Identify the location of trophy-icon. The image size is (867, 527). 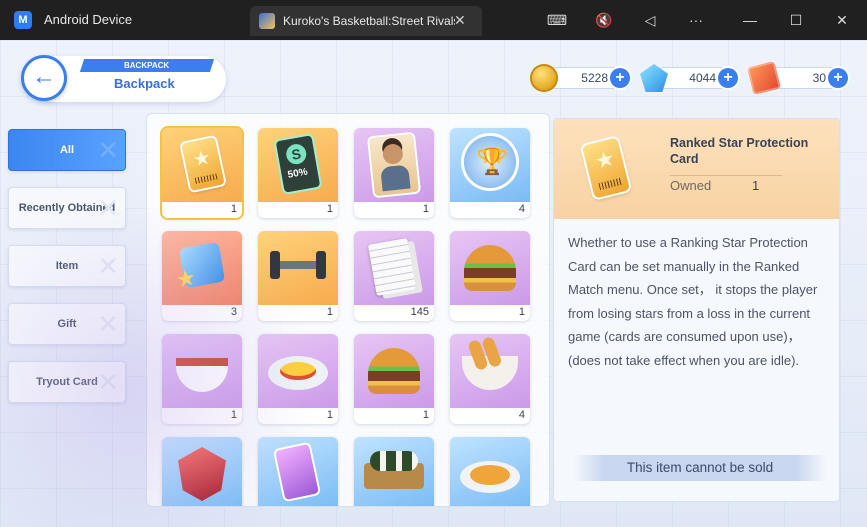
(490, 162).